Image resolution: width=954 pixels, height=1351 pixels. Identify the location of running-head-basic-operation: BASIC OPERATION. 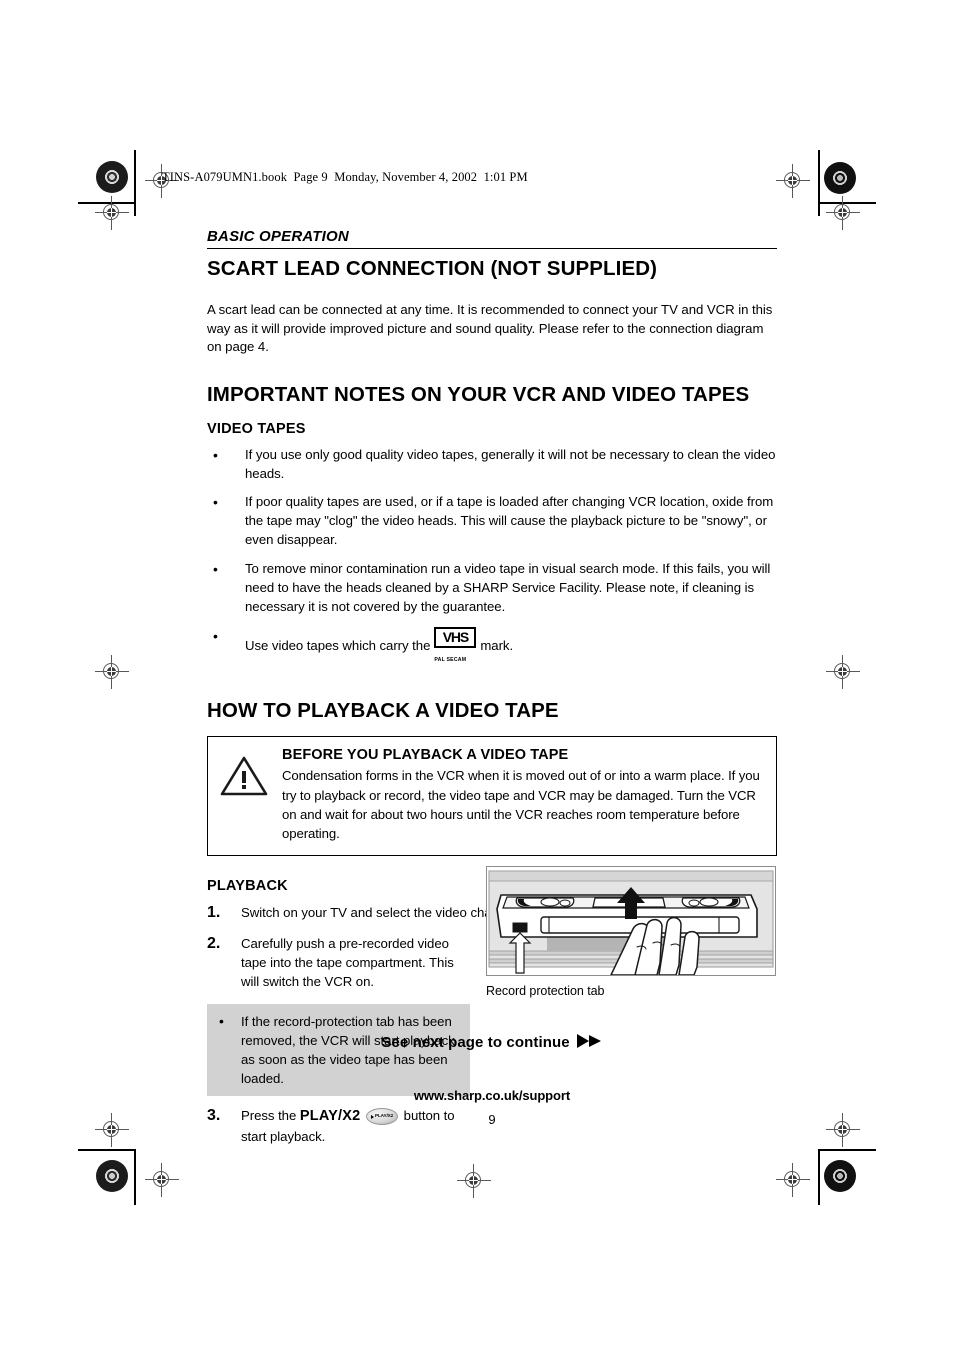
(492, 238).